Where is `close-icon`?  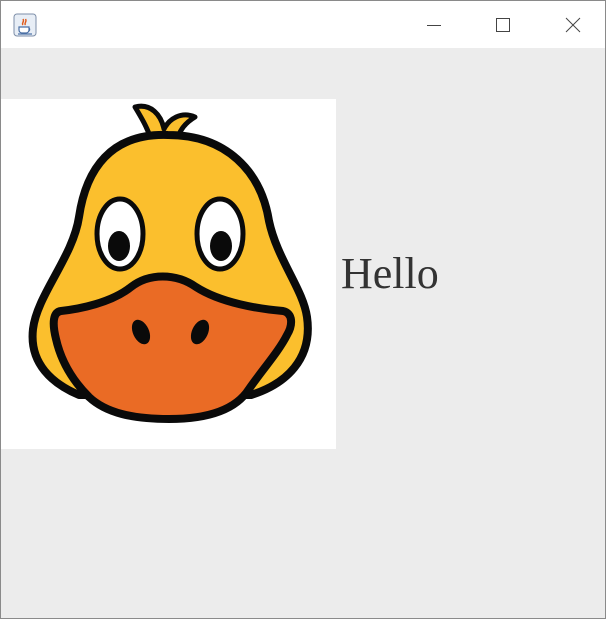 close-icon is located at coordinates (573, 24).